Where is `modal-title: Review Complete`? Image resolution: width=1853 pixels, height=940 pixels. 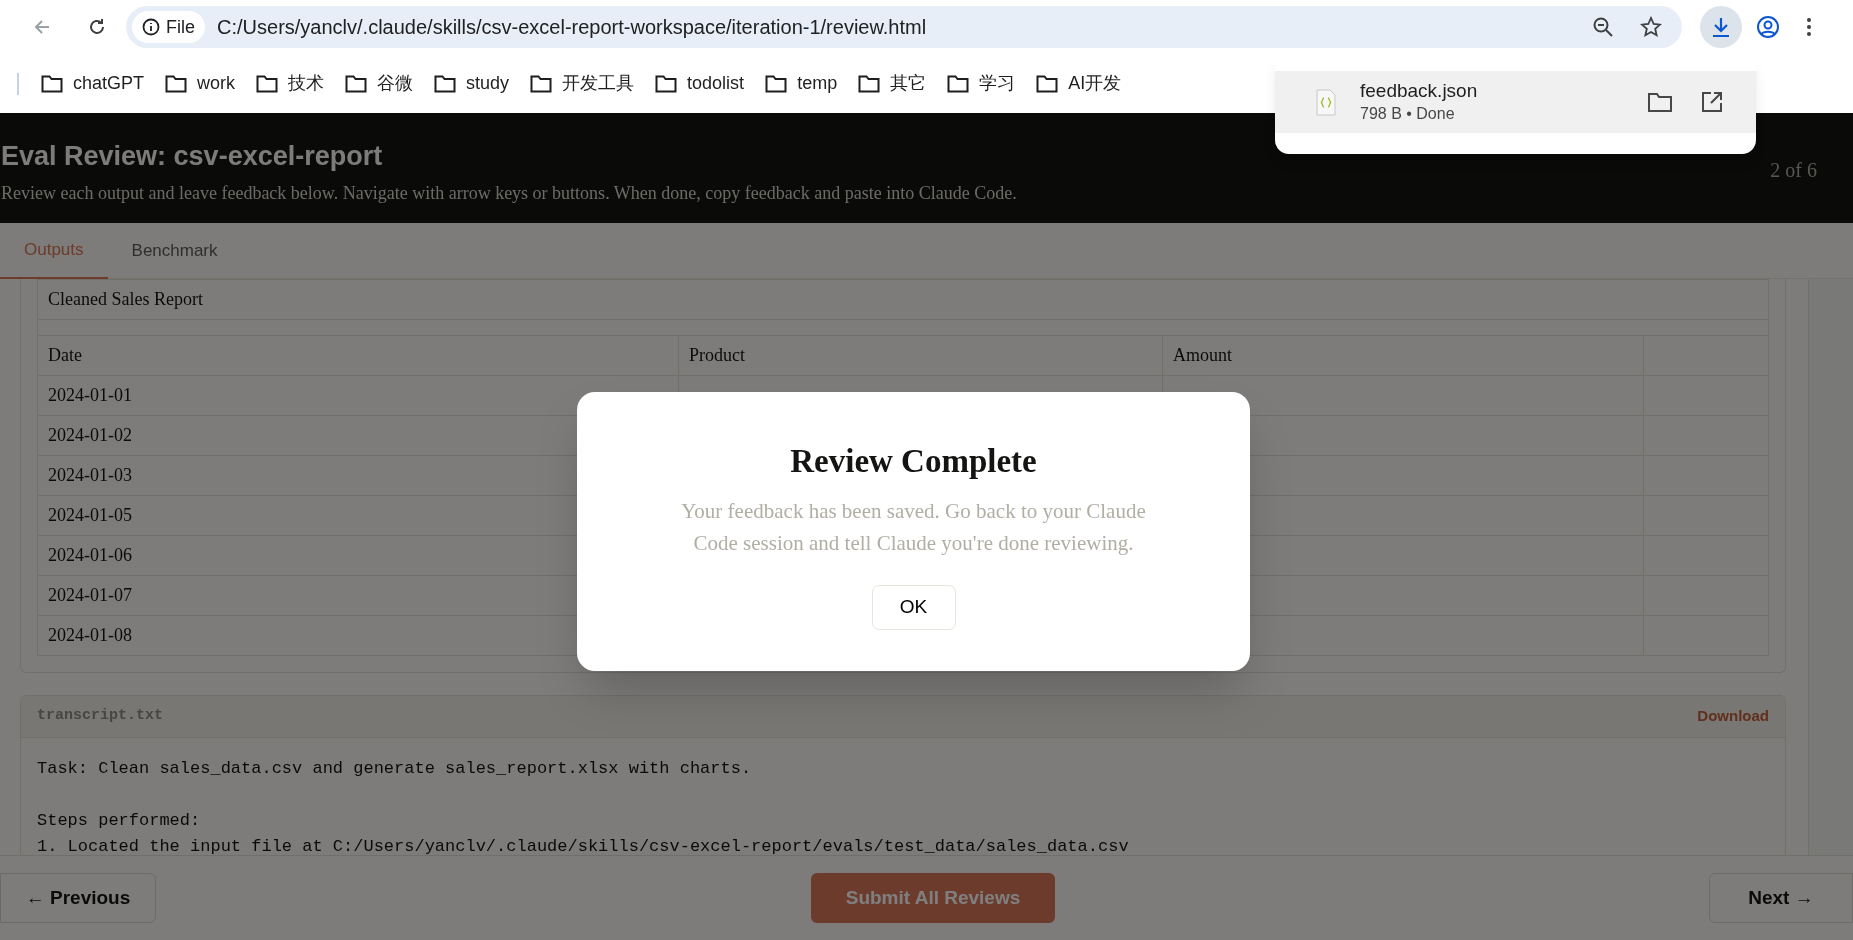 modal-title: Review Complete is located at coordinates (913, 461).